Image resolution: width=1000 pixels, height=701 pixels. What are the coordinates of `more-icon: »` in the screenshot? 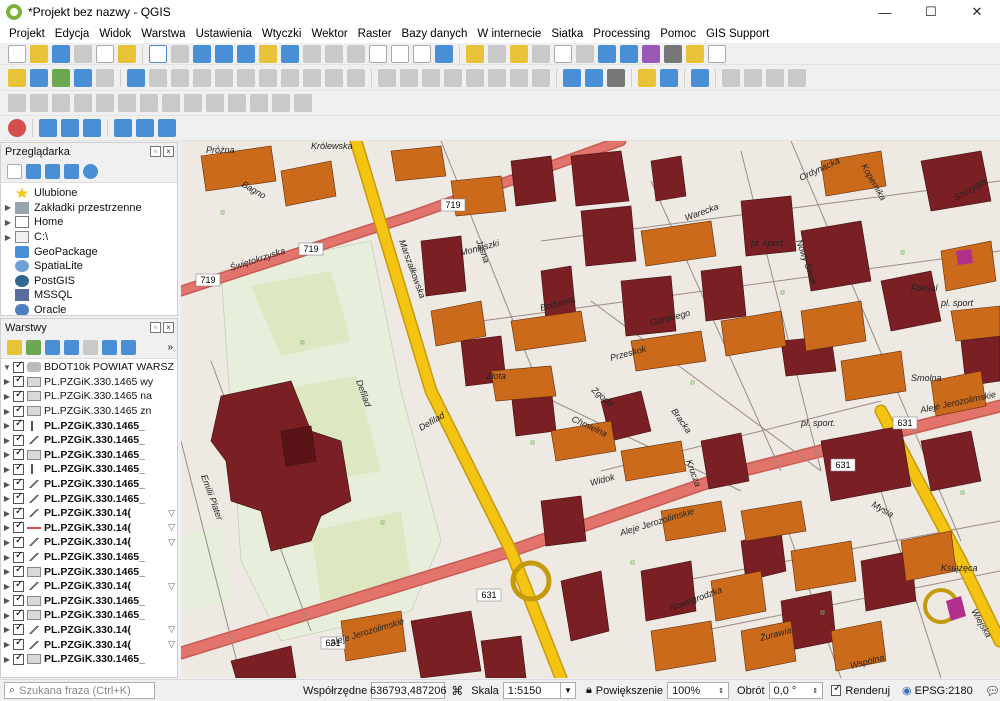 It's located at (170, 347).